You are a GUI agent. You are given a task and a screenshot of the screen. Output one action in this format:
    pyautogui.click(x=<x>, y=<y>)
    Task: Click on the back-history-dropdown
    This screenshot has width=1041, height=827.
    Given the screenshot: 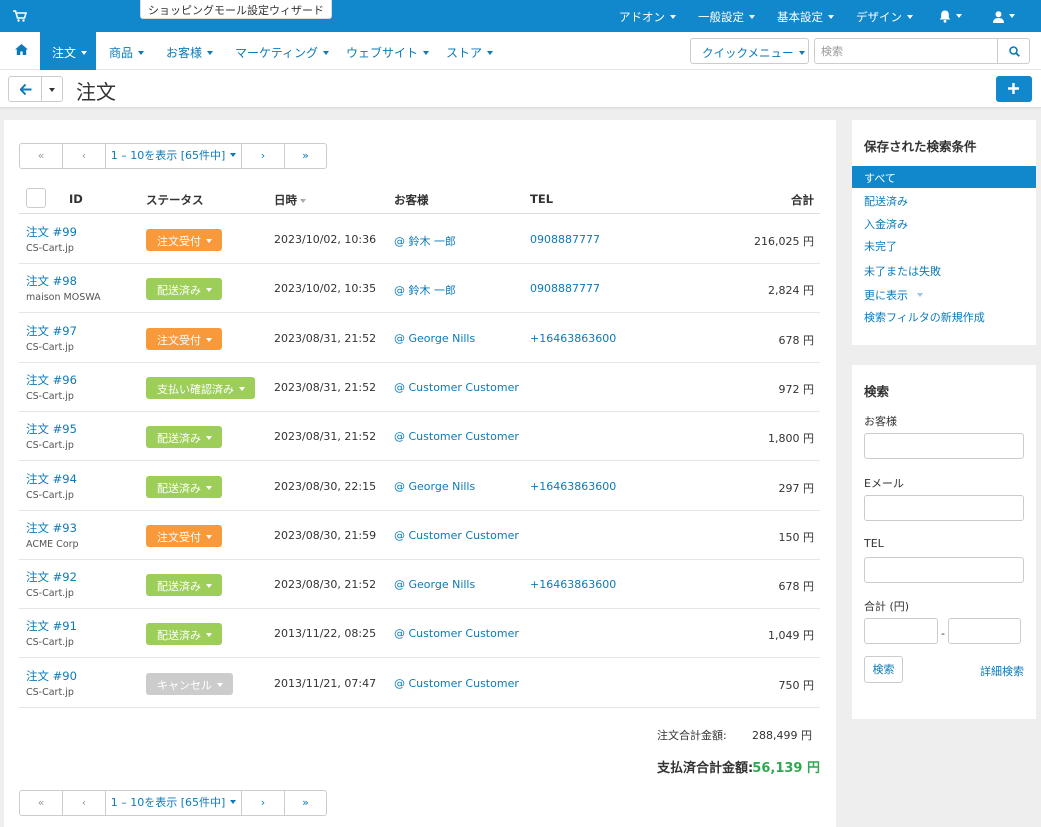 What is the action you would take?
    pyautogui.click(x=52, y=89)
    